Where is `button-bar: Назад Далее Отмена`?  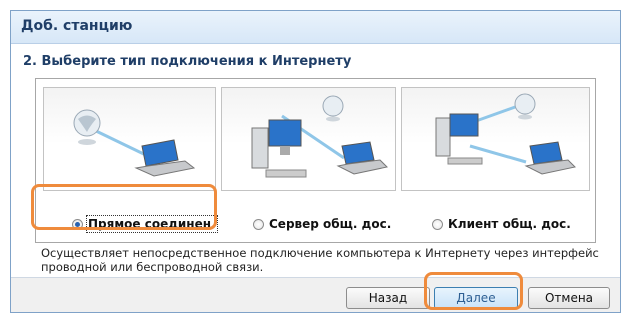 button-bar: Назад Далее Отмена is located at coordinates (315, 294).